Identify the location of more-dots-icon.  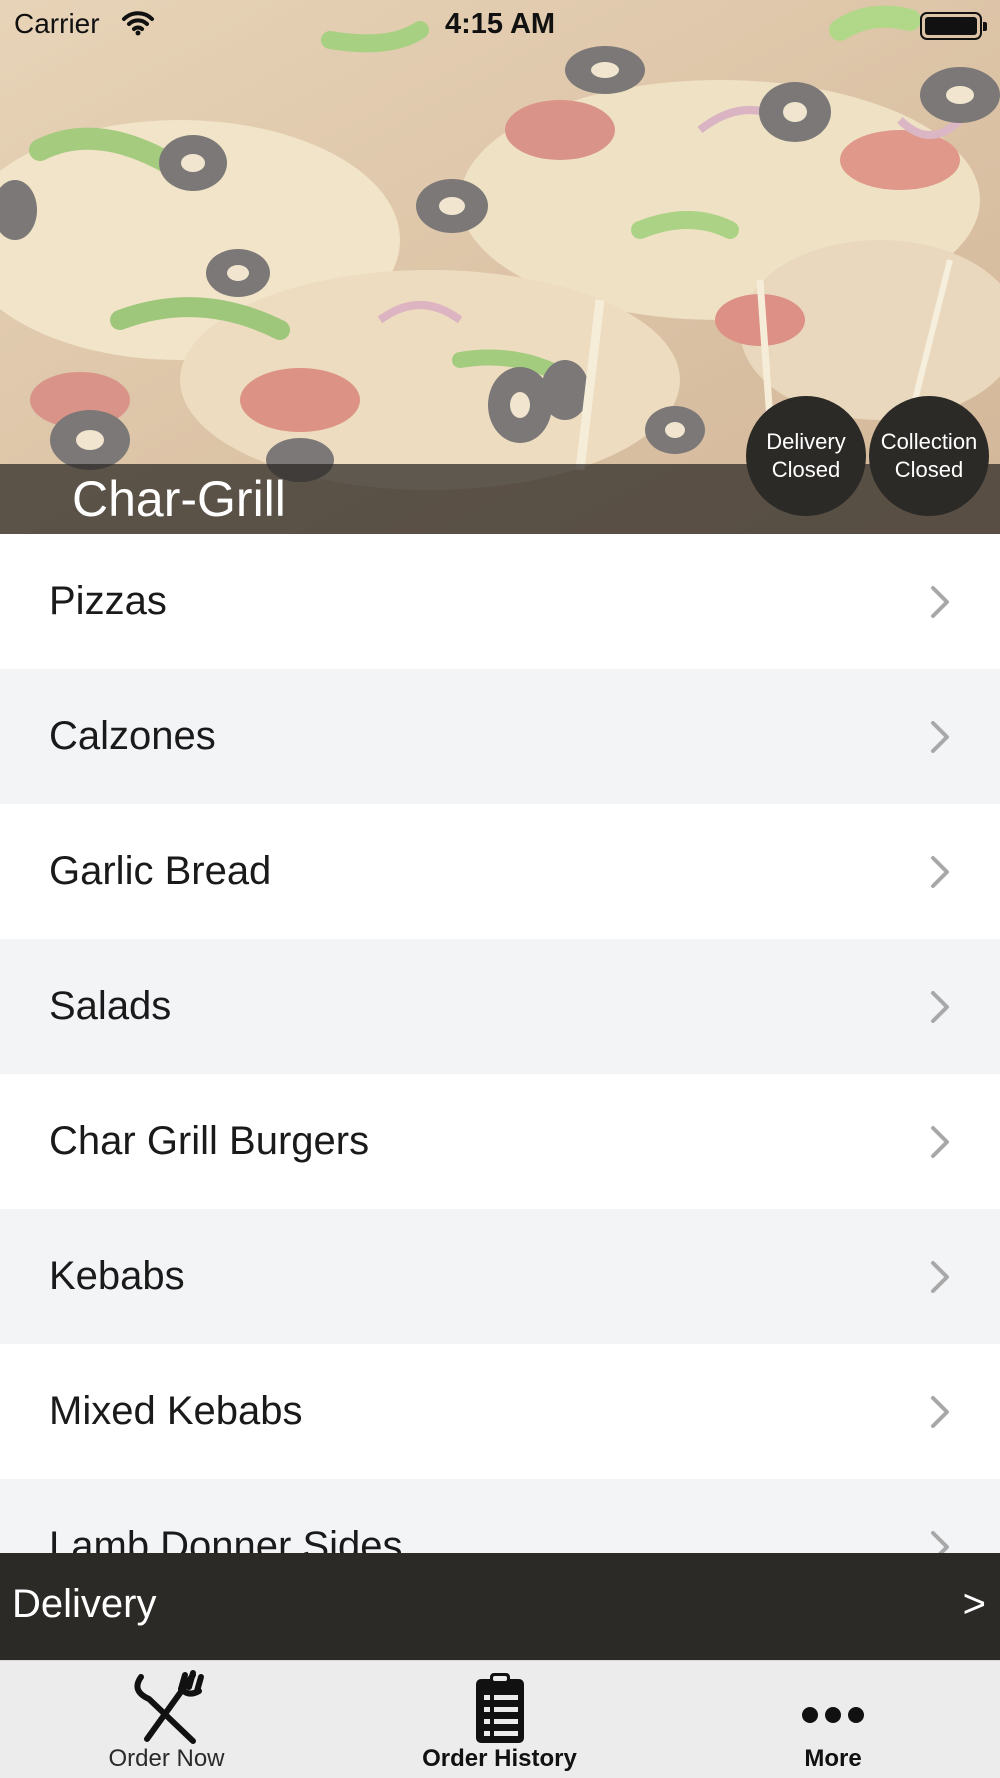
(833, 1715).